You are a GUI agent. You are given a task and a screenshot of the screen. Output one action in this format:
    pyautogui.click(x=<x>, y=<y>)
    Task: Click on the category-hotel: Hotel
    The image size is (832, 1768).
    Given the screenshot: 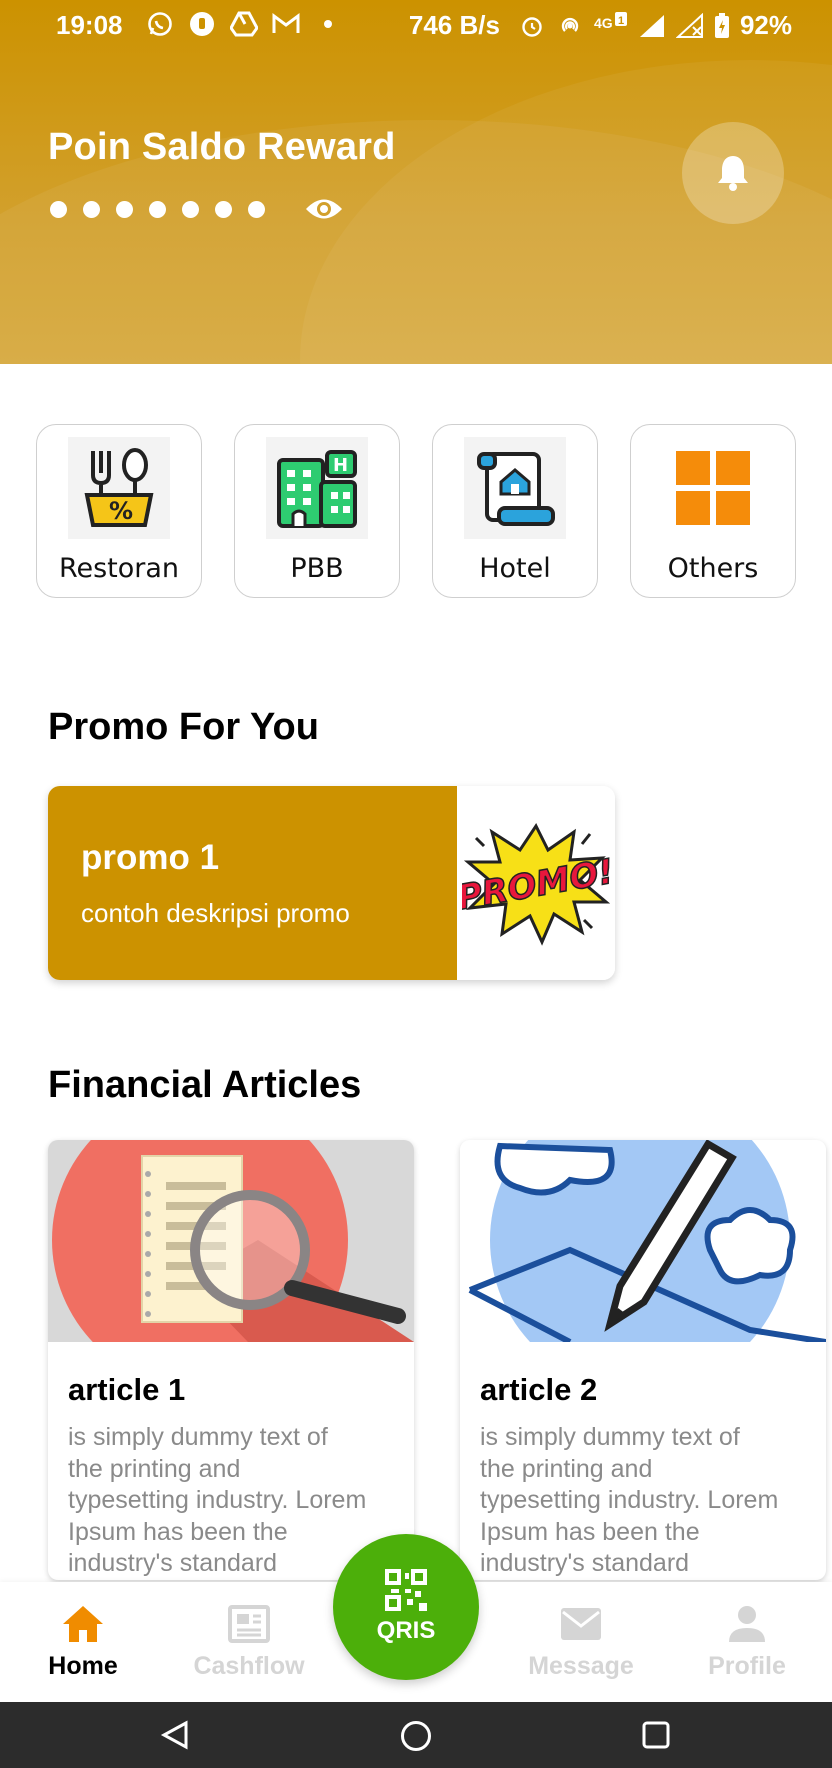 What is the action you would take?
    pyautogui.click(x=515, y=511)
    